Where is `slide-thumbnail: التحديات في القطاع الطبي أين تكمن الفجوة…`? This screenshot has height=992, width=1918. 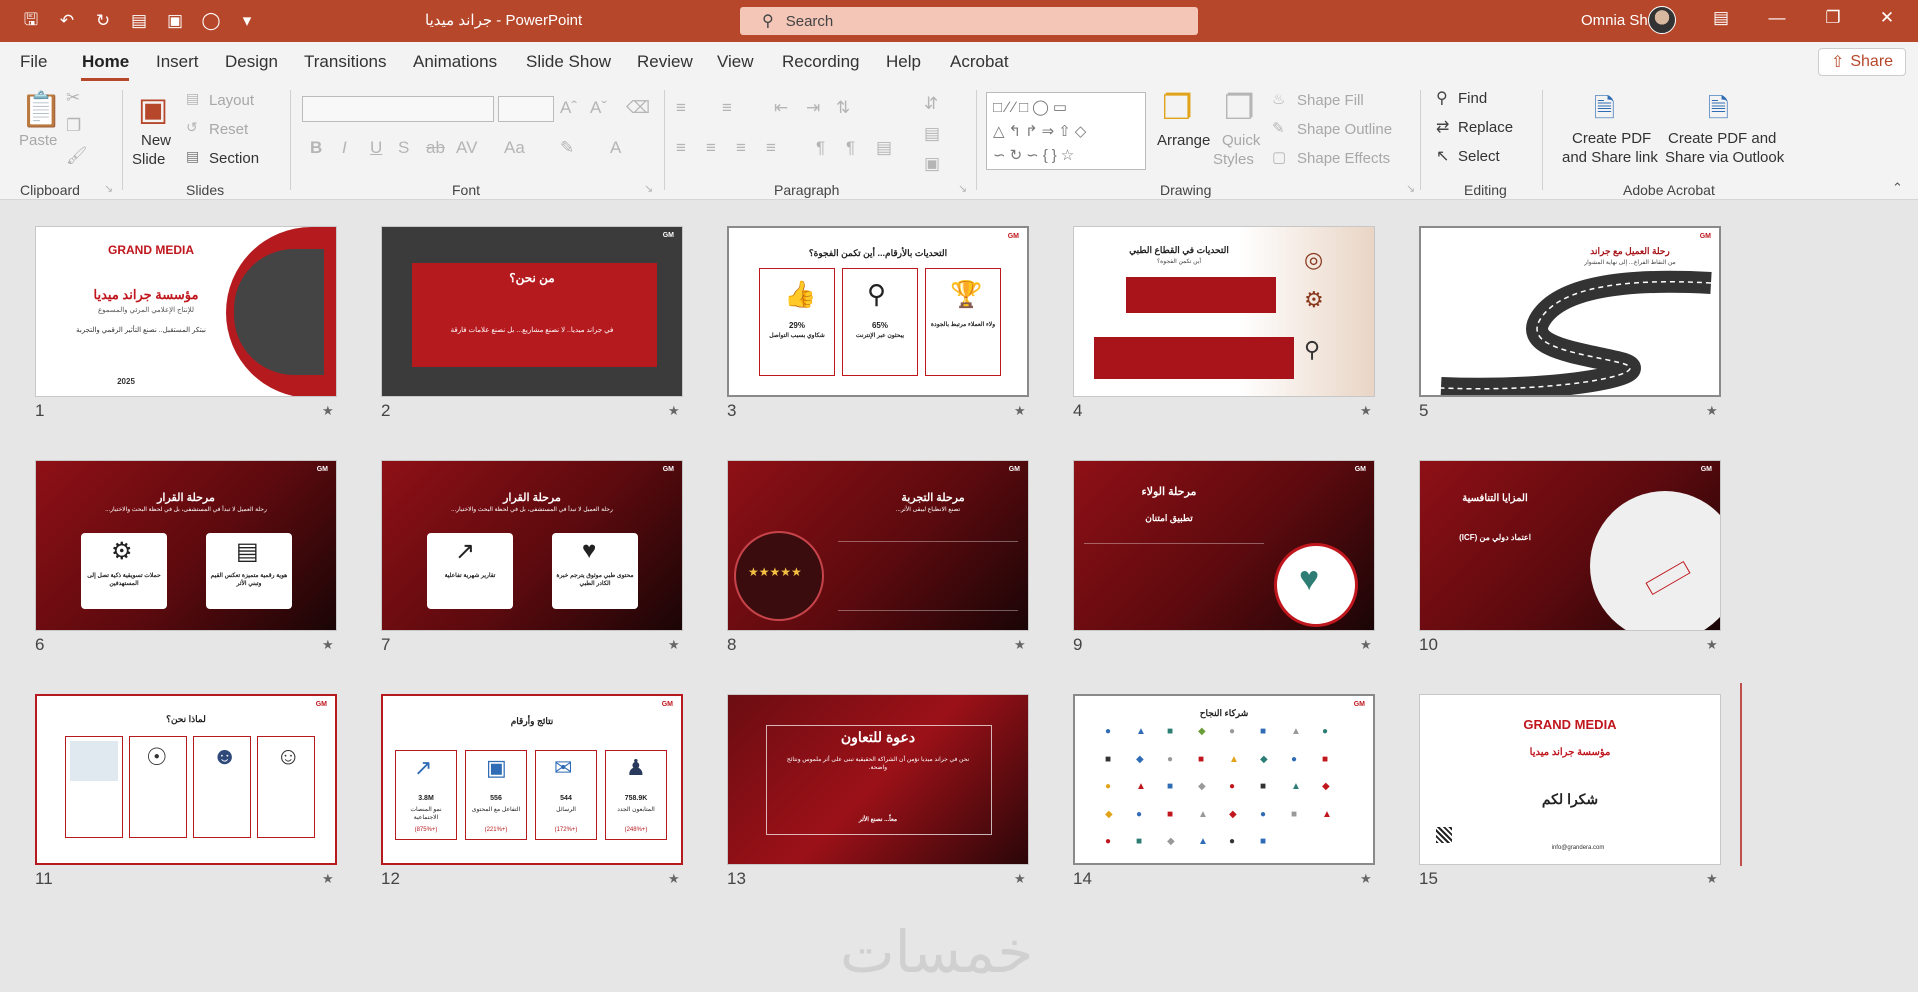 slide-thumbnail: التحديات في القطاع الطبي أين تكمن الفجوة… is located at coordinates (1224, 311).